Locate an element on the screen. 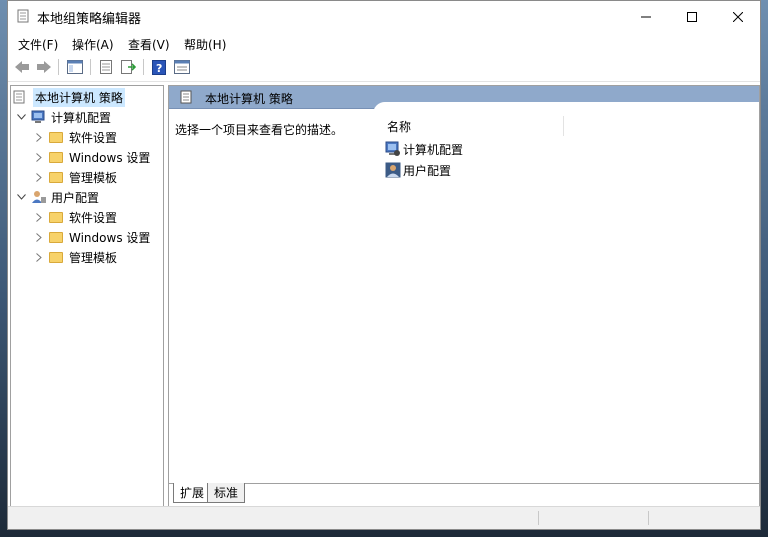 This screenshot has width=768, height=537. view-icon is located at coordinates (182, 67).